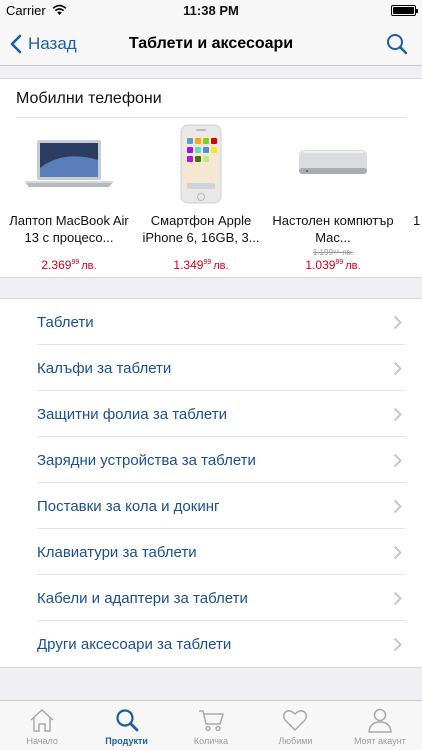 The height and width of the screenshot is (750, 422). Describe the element at coordinates (132, 414) in the screenshot. I see `category-label: Защитни фолиа за таблети` at that location.